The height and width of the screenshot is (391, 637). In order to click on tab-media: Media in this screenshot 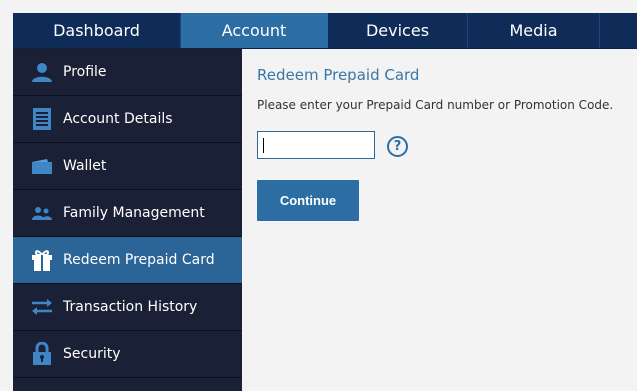, I will do `click(534, 30)`.